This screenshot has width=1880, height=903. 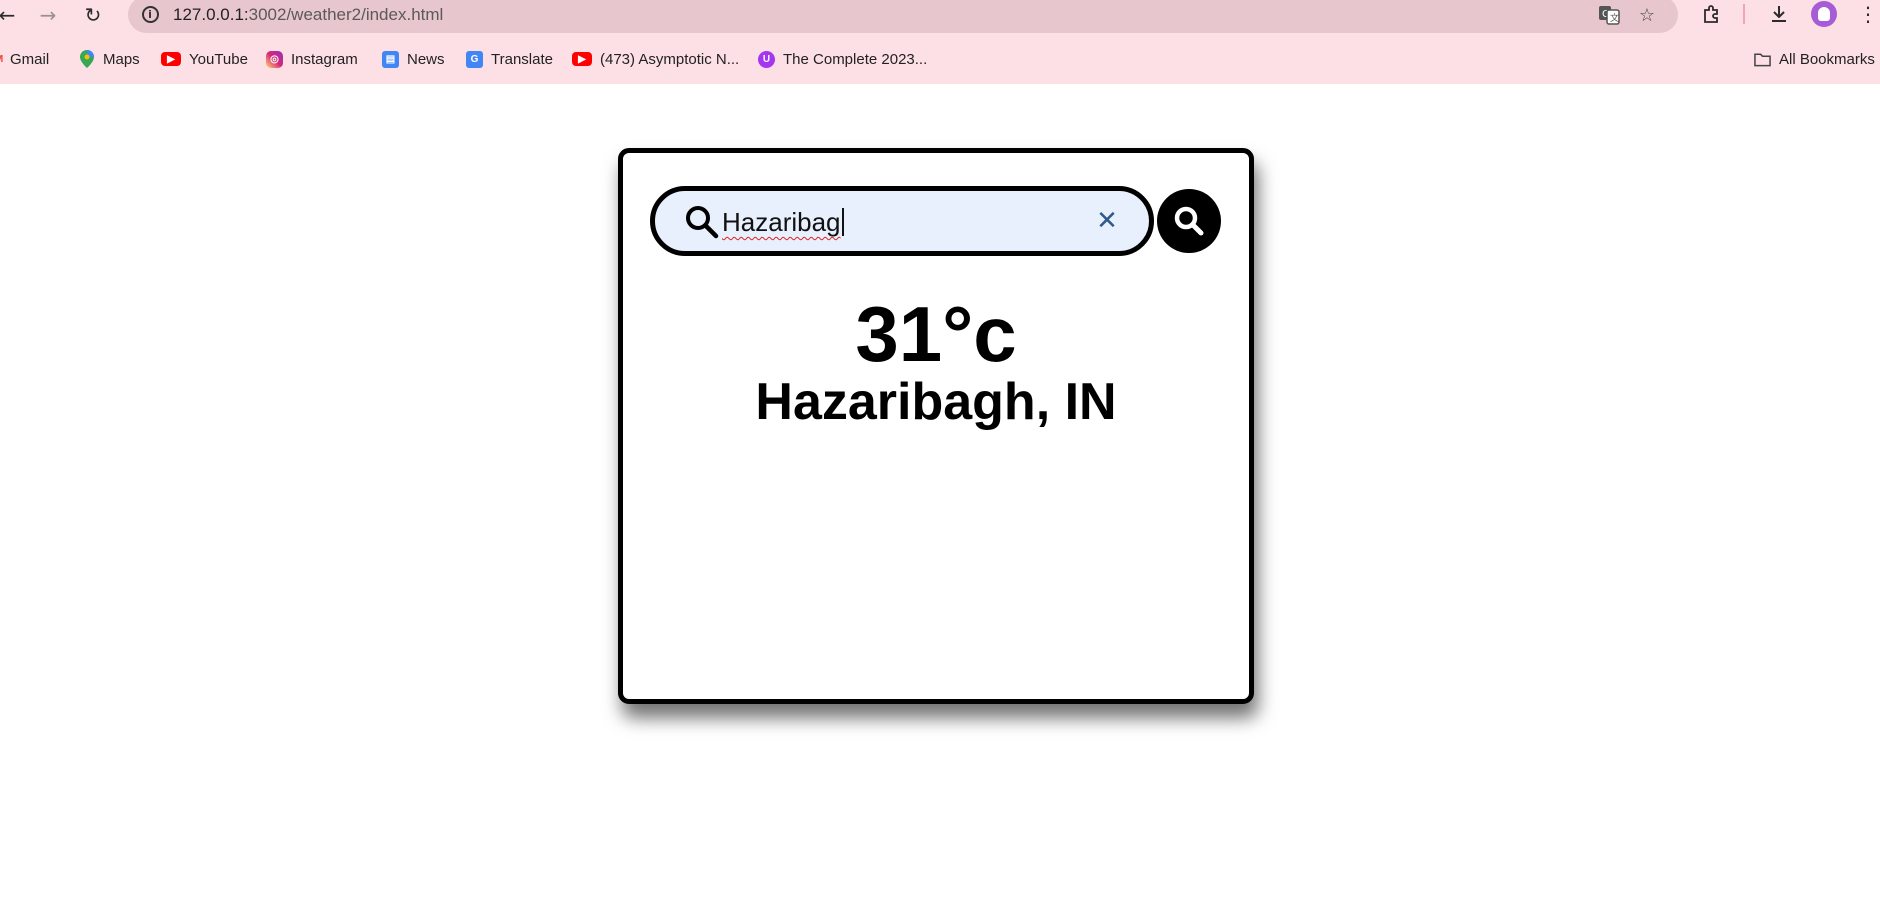 What do you see at coordinates (1824, 14) in the screenshot?
I see `profile-avatar` at bounding box center [1824, 14].